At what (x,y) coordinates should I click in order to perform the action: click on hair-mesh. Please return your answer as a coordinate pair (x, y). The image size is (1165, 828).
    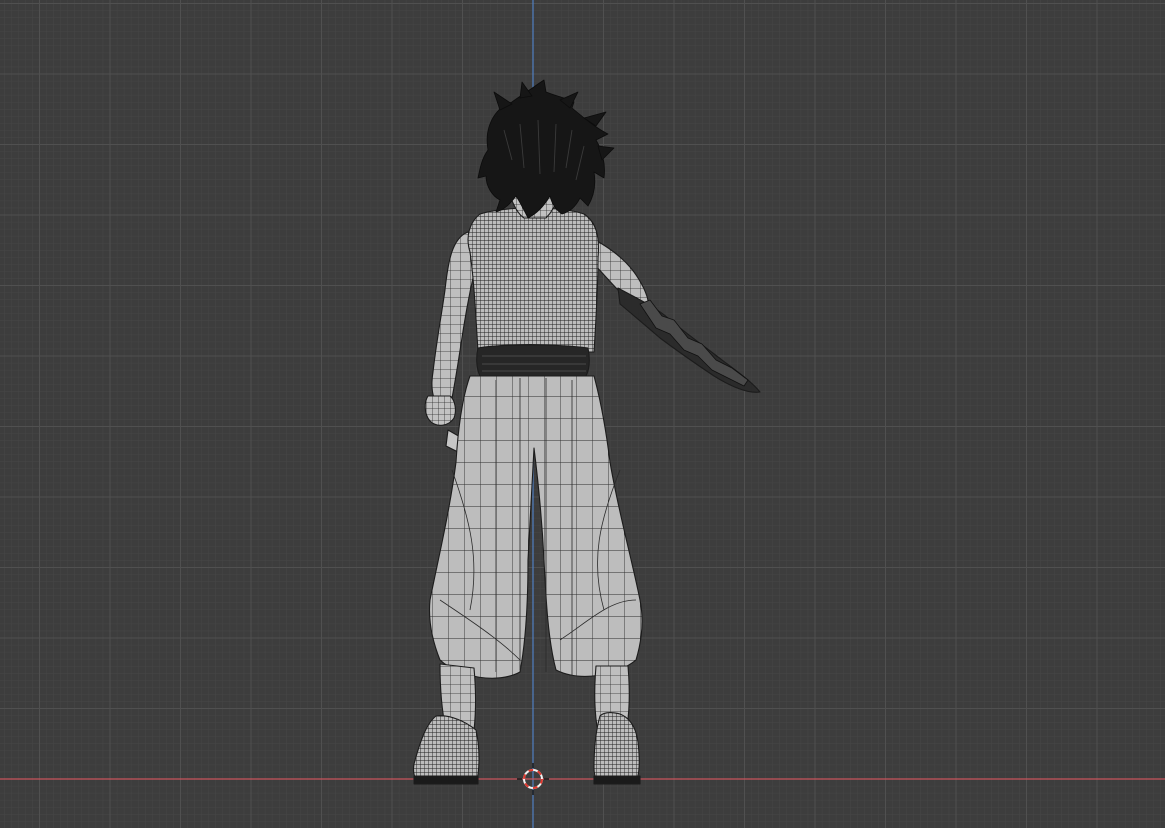
    Looking at the image, I should click on (546, 149).